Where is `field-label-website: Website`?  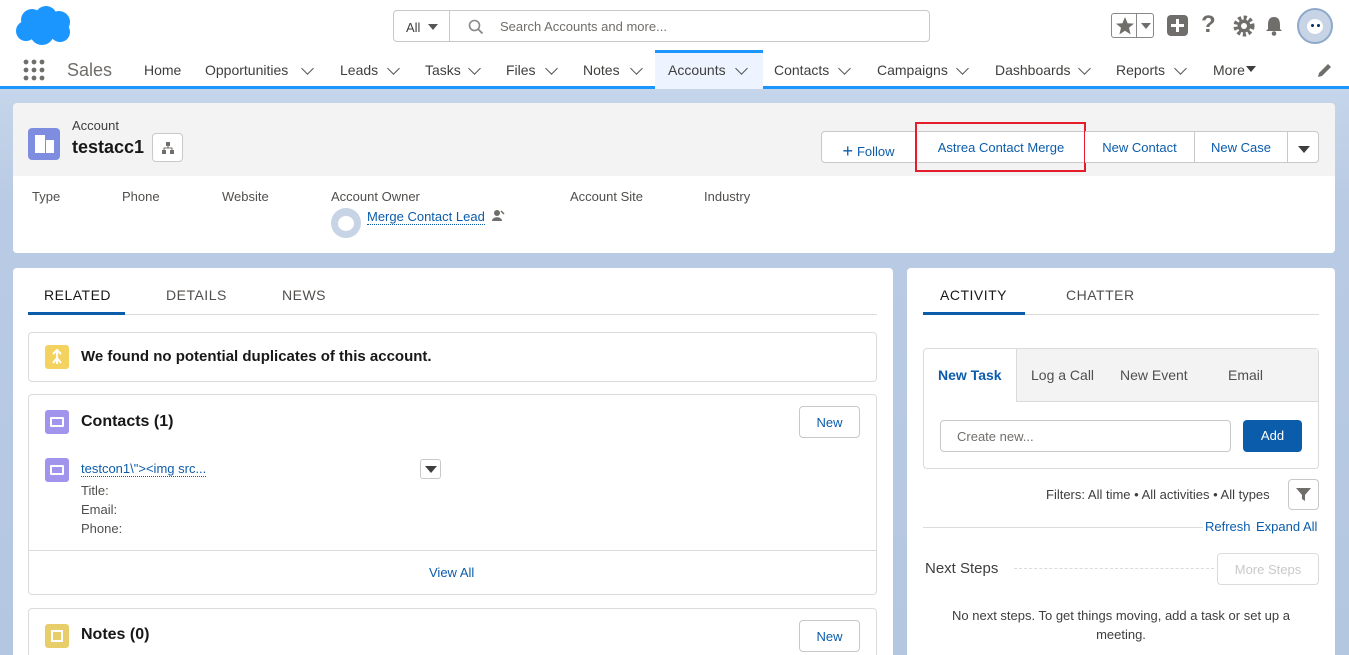 field-label-website: Website is located at coordinates (245, 196).